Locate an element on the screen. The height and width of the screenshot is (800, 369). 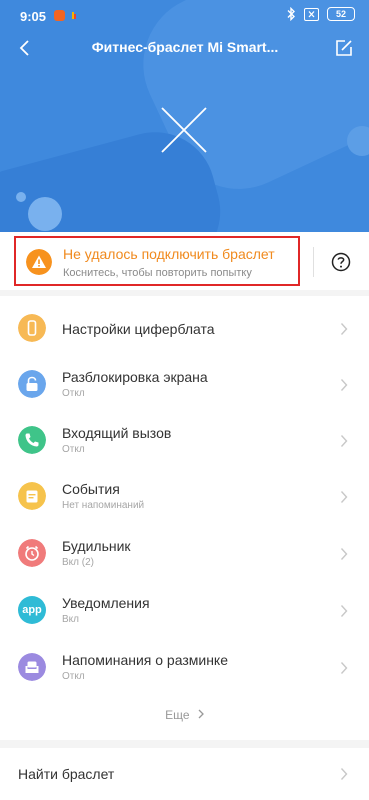
app-icon: app is located at coordinates (32, 610).